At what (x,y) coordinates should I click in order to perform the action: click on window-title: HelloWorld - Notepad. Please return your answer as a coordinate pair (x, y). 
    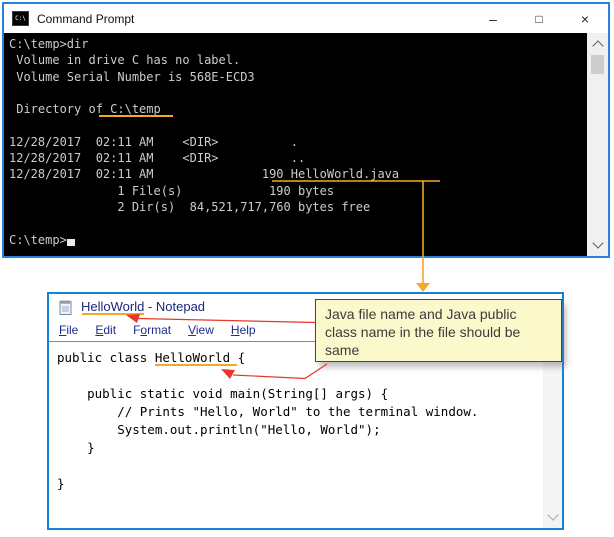
    Looking at the image, I should click on (143, 306).